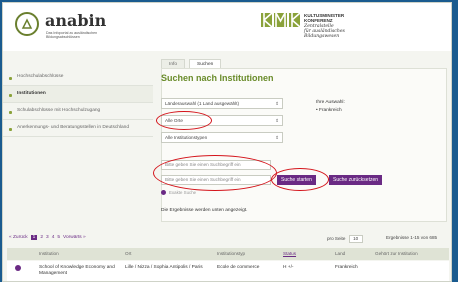 This screenshot has width=458, height=282. Describe the element at coordinates (346, 239) in the screenshot. I see `per-page-control: pro Seite 10` at that location.